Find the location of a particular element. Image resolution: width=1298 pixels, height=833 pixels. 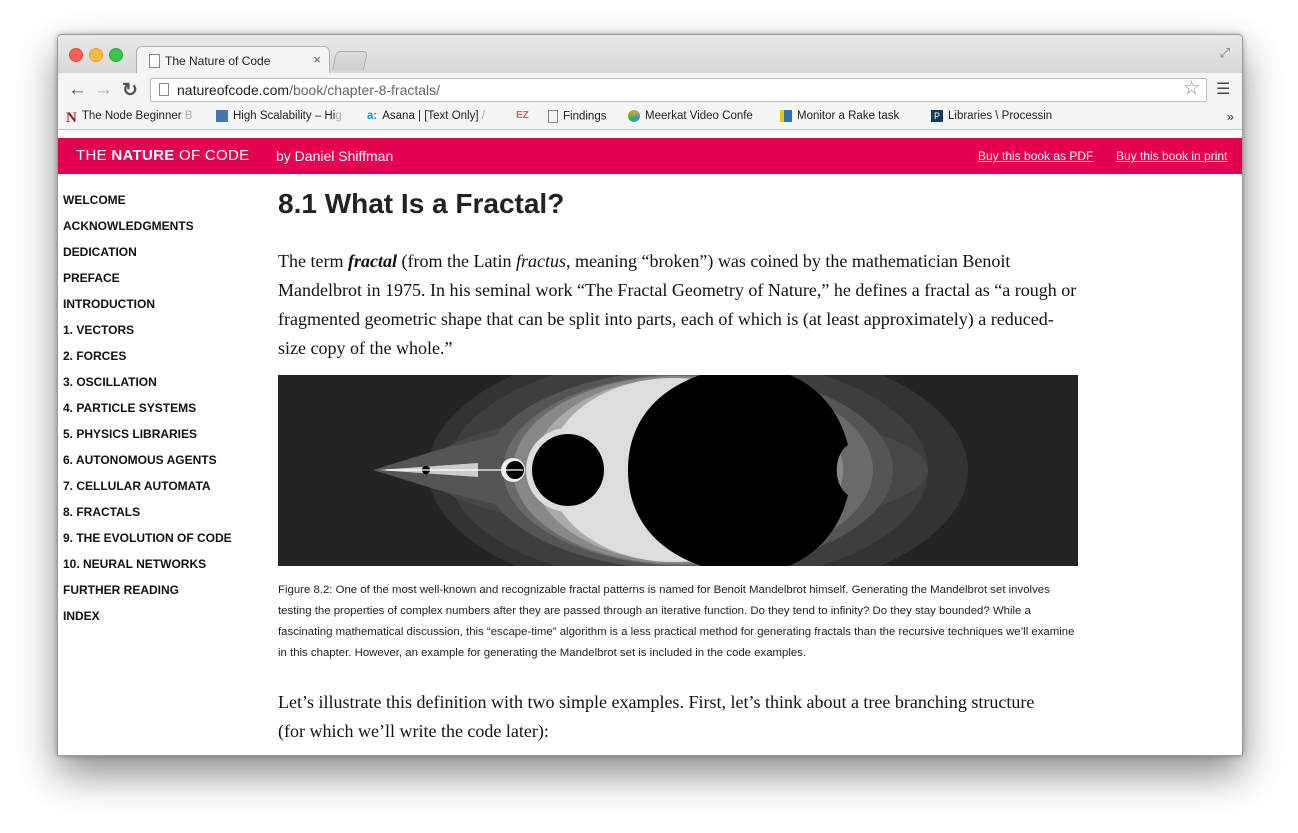

bookmark-label: Asana | [Text Only] is located at coordinates (432, 116).